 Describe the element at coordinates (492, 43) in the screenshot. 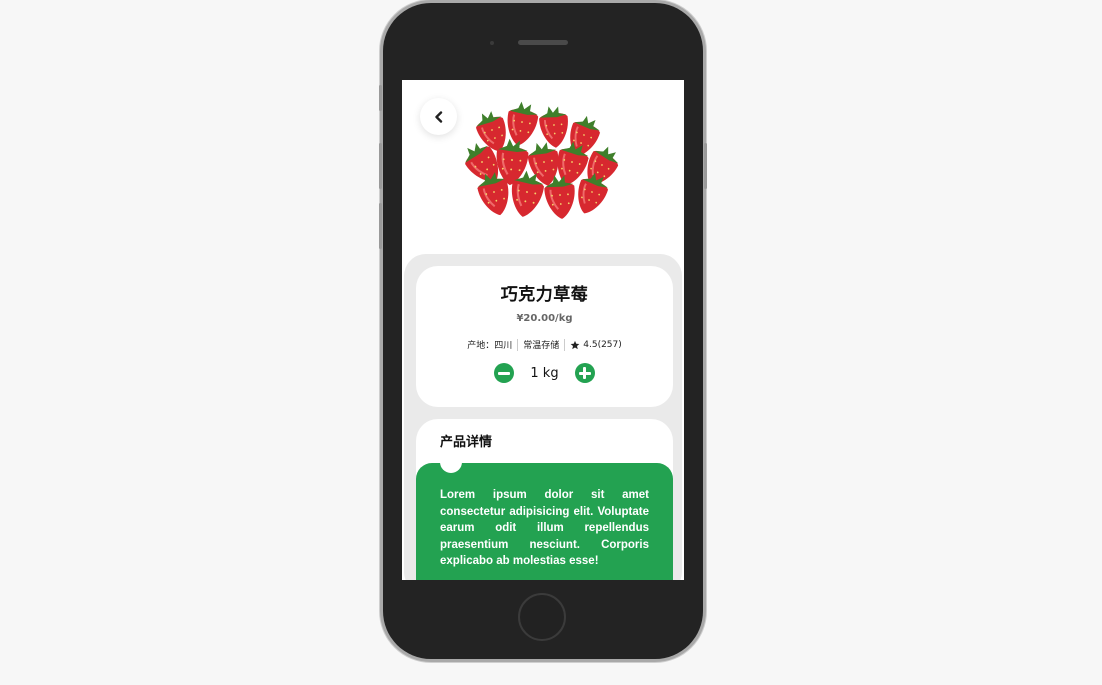

I see `front-camera` at that location.